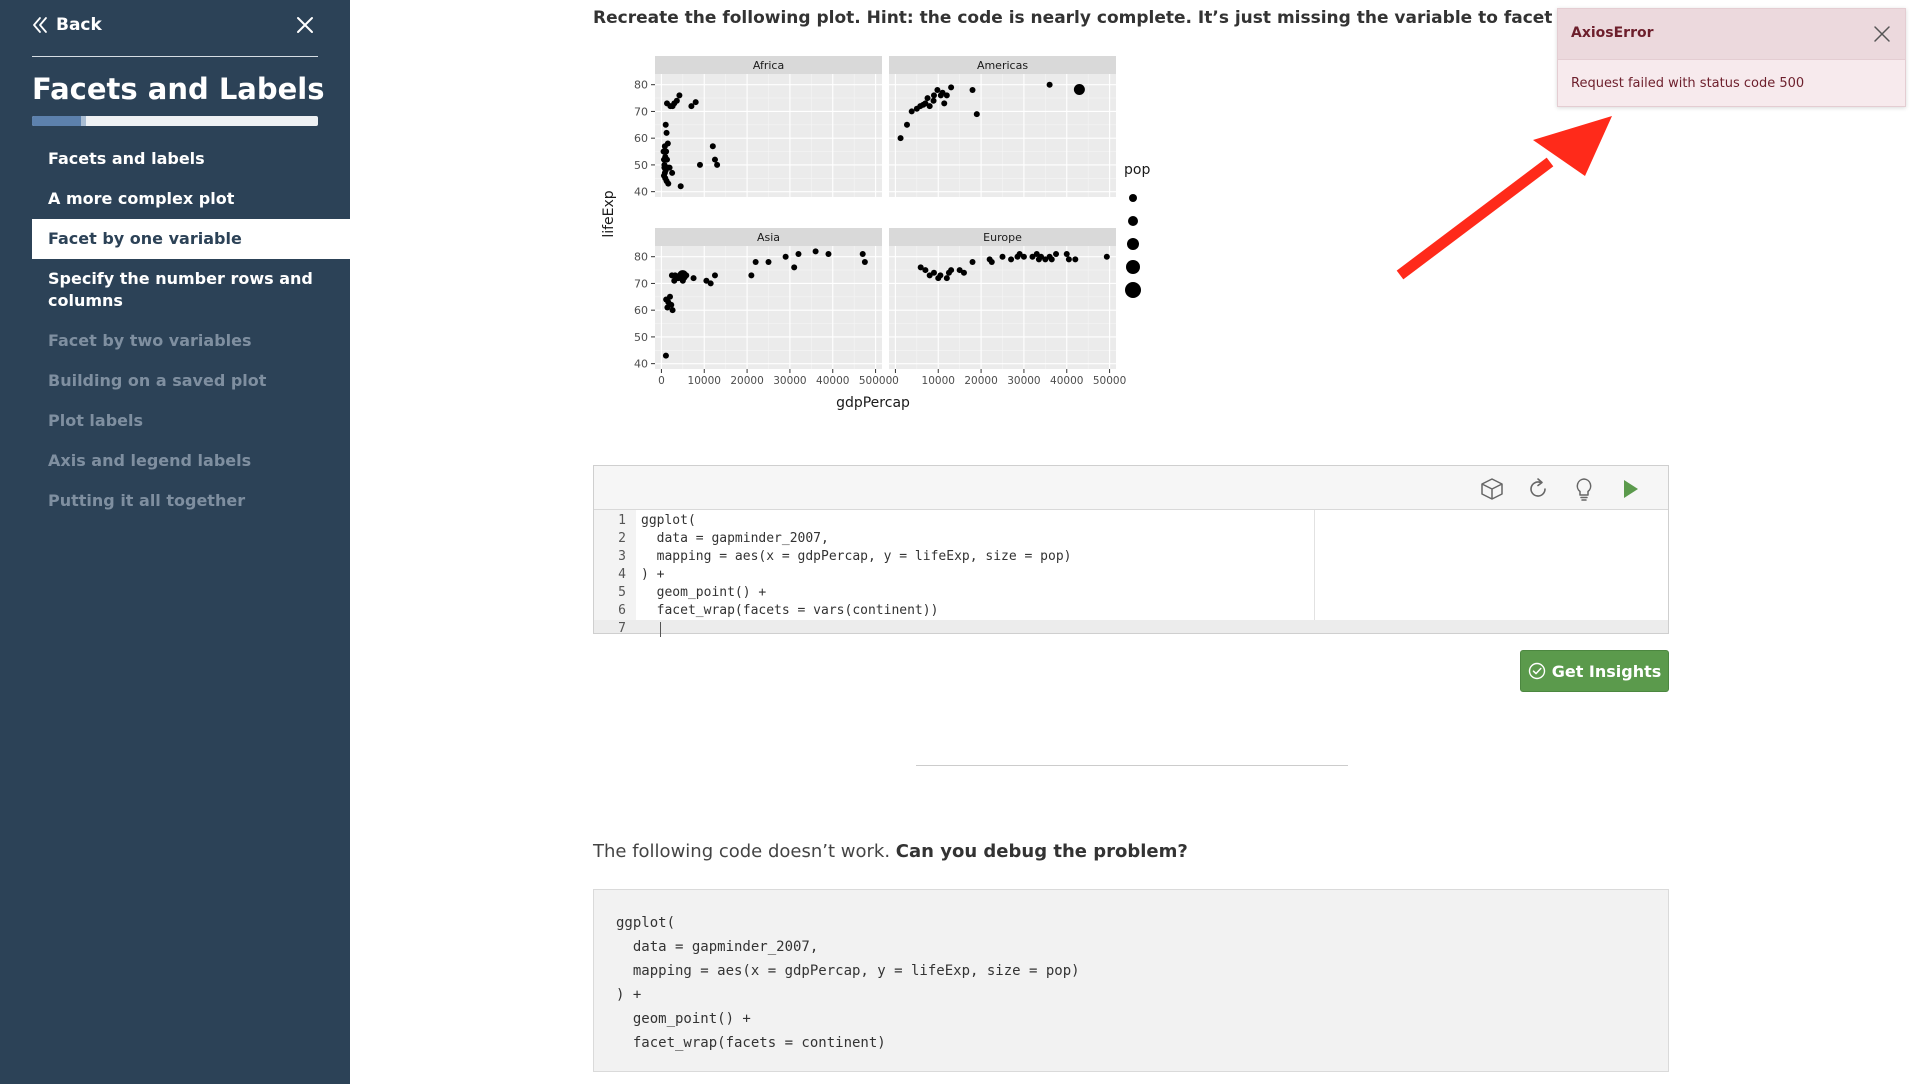 This screenshot has height=1084, width=1912. I want to click on x-tick-label: 30000, so click(789, 381).